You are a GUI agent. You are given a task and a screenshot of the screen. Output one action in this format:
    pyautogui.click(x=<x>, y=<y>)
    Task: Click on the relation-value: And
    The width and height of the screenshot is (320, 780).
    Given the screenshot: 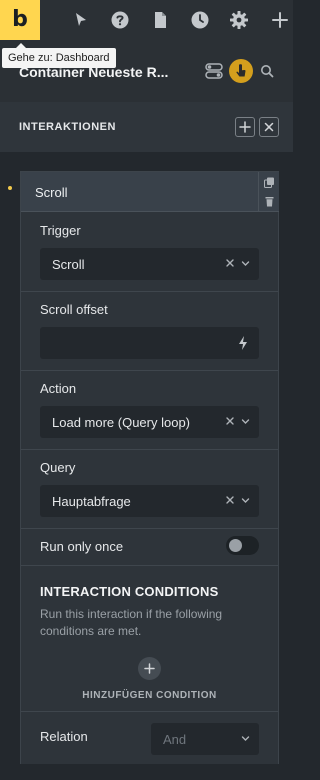 What is the action you would take?
    pyautogui.click(x=175, y=739)
    